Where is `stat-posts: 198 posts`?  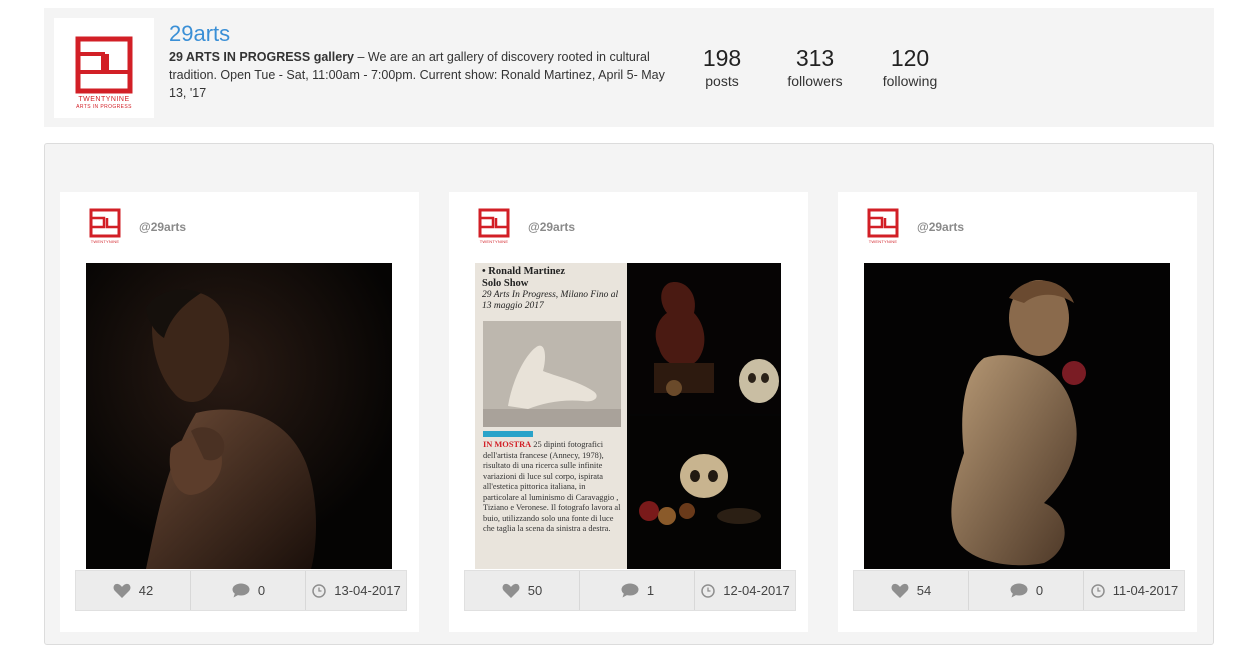 stat-posts: 198 posts is located at coordinates (722, 67).